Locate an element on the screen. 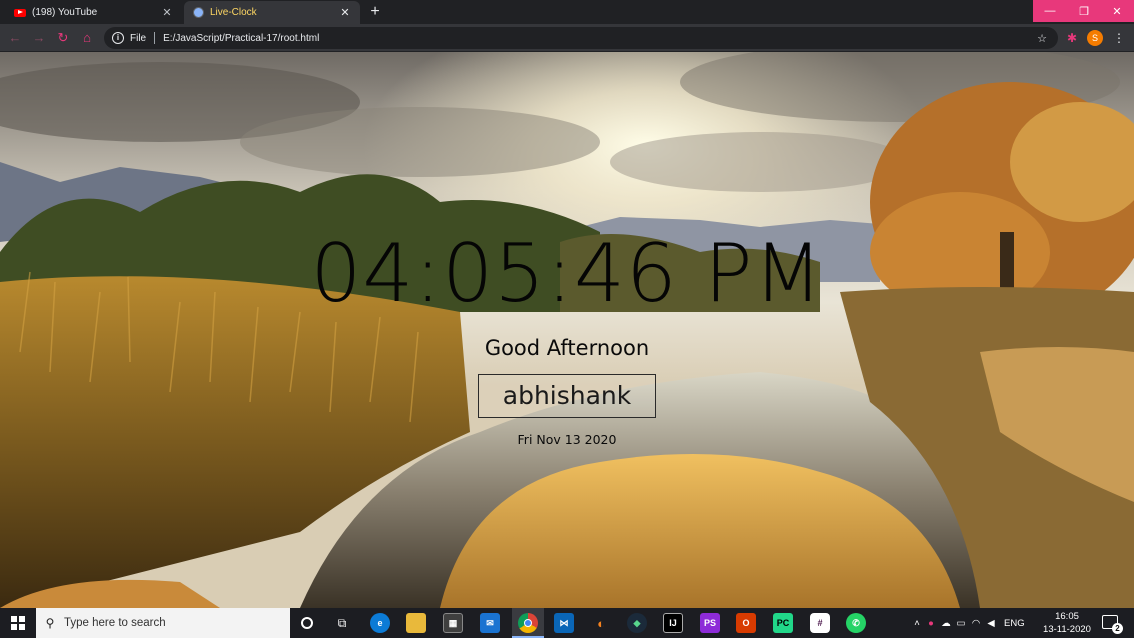 The height and width of the screenshot is (638, 1134). tab-youtube: (198) YouTube ✕ is located at coordinates (94, 12).